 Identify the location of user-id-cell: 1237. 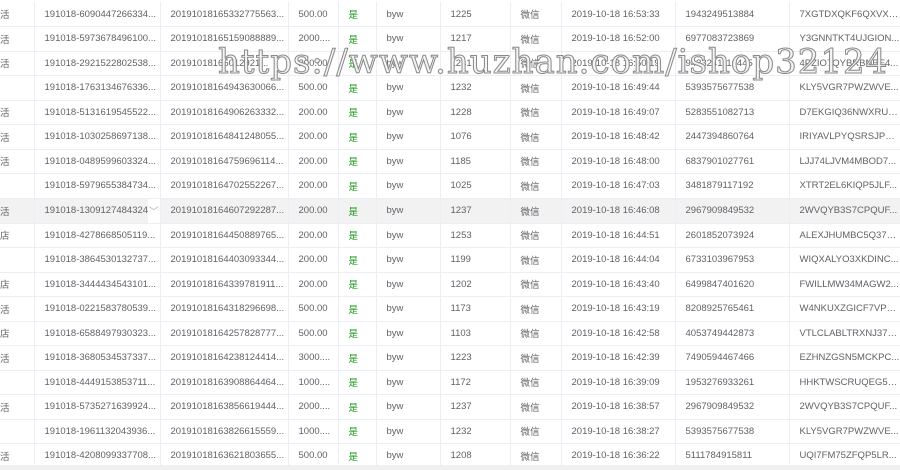
(475, 407).